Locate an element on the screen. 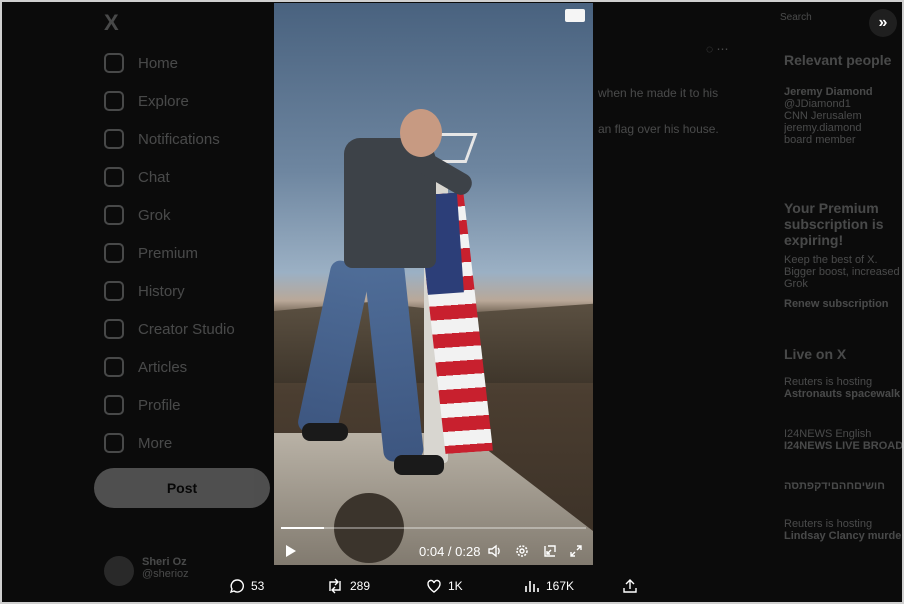 This screenshot has width=904, height=604. like-count: 1K is located at coordinates (455, 586).